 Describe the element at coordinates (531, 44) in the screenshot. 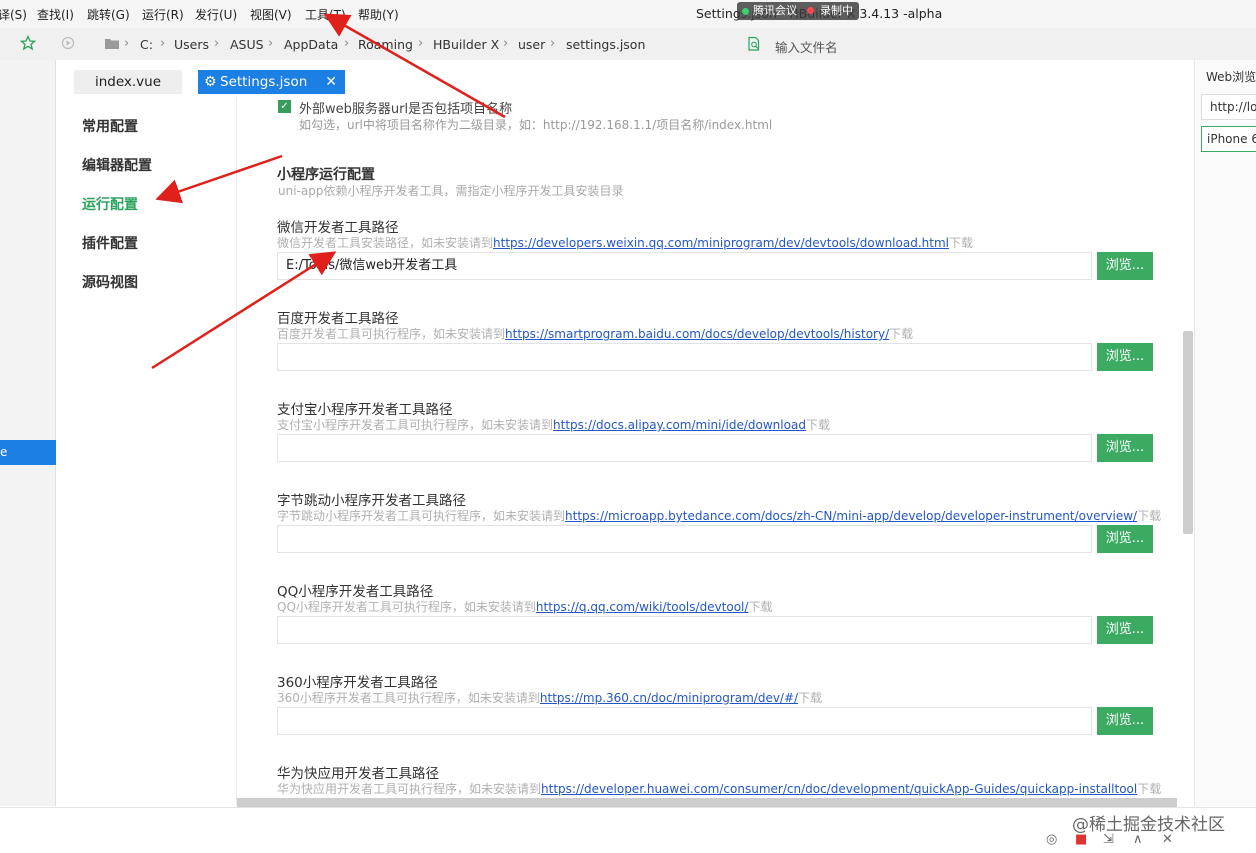

I see `breadcrumb-item: user` at that location.